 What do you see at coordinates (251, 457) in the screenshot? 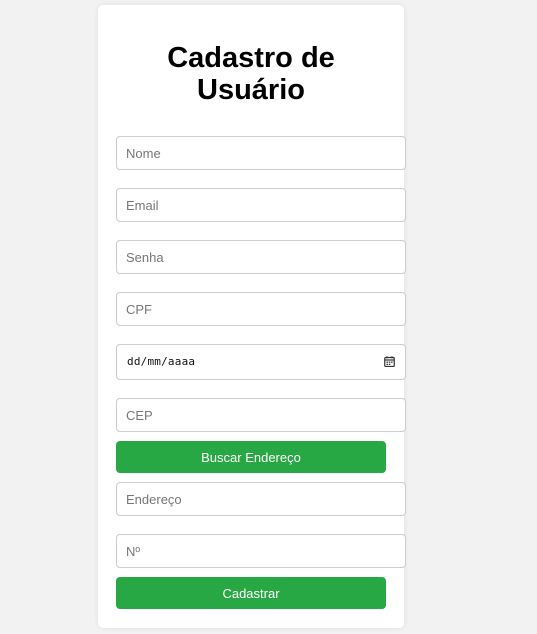
I see `search-address-button: Buscar Endereço` at bounding box center [251, 457].